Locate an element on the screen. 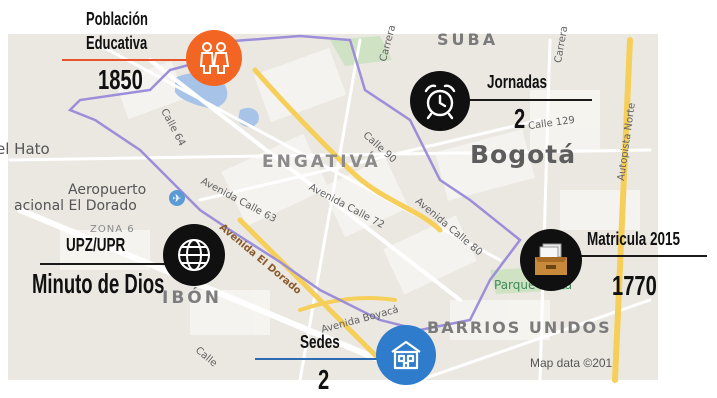 Image resolution: width=717 pixels, height=398 pixels. map-label-airport-2: acional El Dorado is located at coordinates (75, 206).